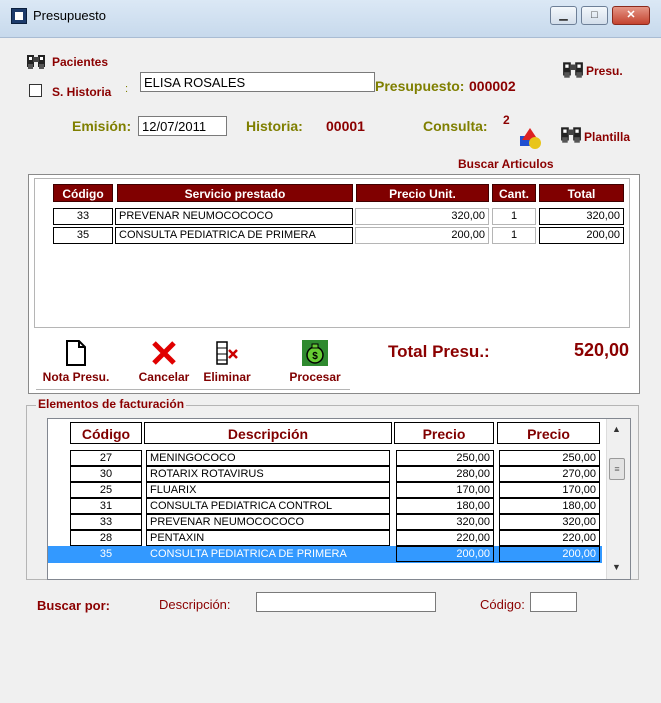  What do you see at coordinates (315, 377) in the screenshot?
I see `procesar-label: Procesar` at bounding box center [315, 377].